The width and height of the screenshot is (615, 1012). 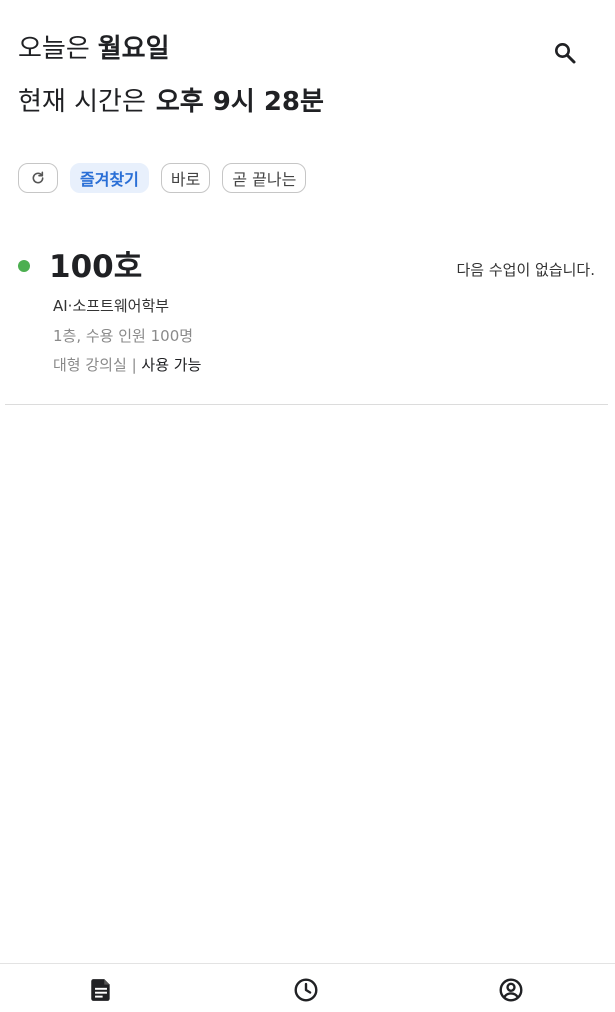 What do you see at coordinates (111, 306) in the screenshot?
I see `room-department: AI·소프트웨어학부` at bounding box center [111, 306].